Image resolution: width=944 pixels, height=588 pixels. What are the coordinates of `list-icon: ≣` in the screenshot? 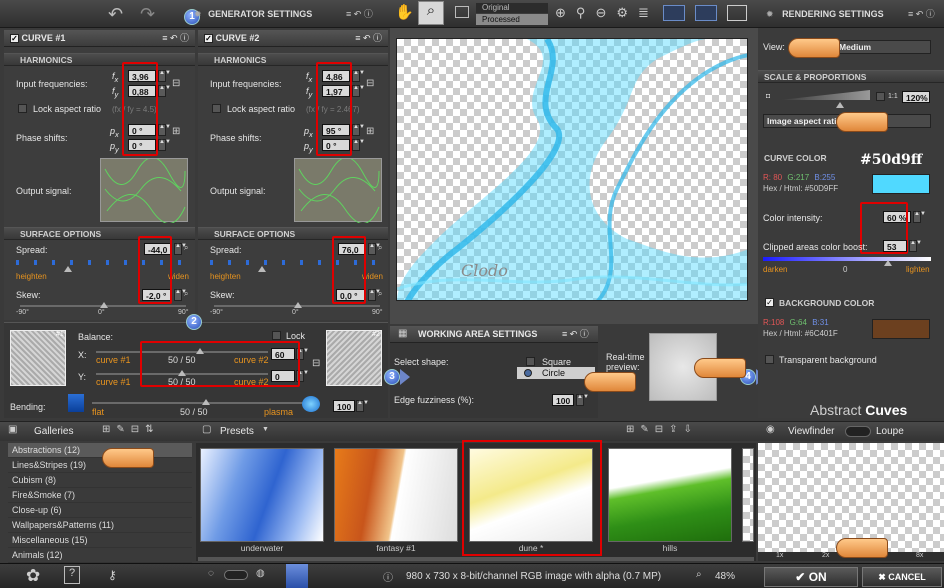 It's located at (648, 12).